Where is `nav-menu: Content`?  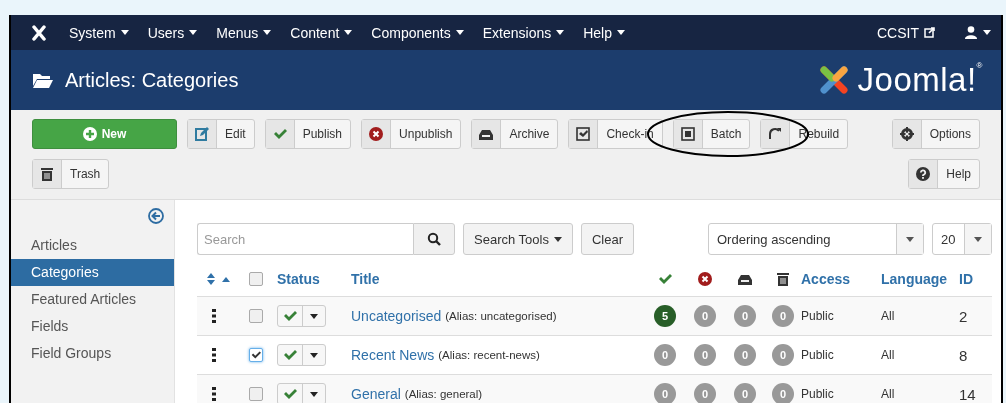 nav-menu: Content is located at coordinates (321, 32).